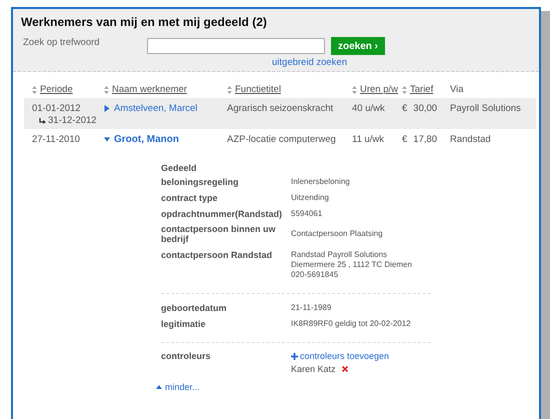 This screenshot has width=550, height=419. Describe the element at coordinates (159, 387) in the screenshot. I see `caret-up-icon` at that location.